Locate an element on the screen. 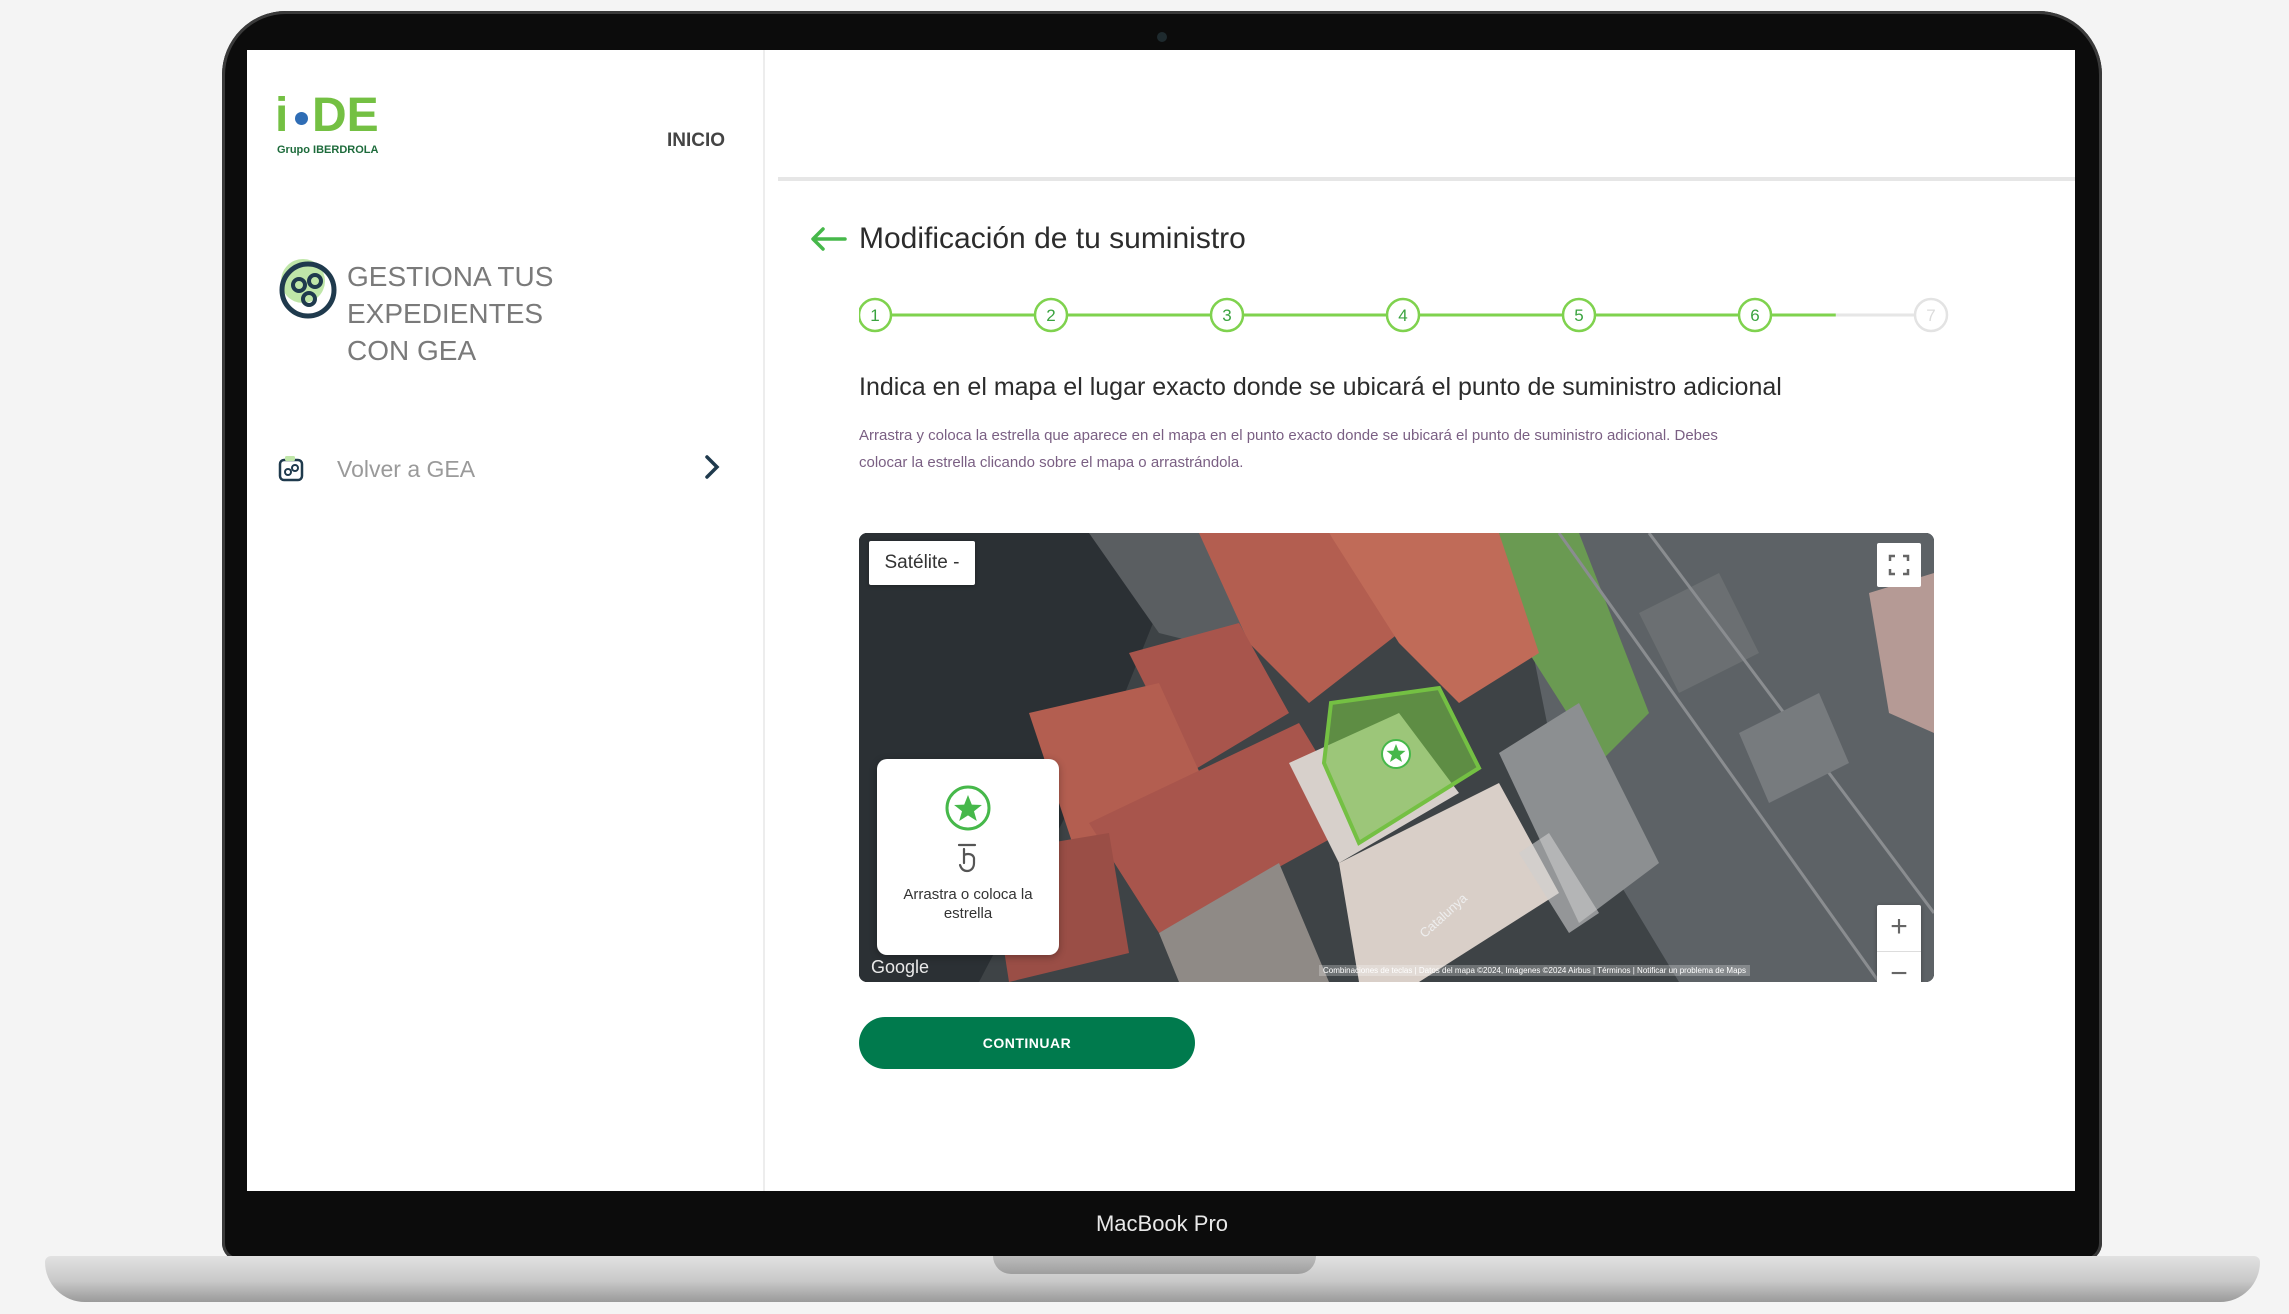 This screenshot has width=2289, height=1314. logo-dot is located at coordinates (301, 118).